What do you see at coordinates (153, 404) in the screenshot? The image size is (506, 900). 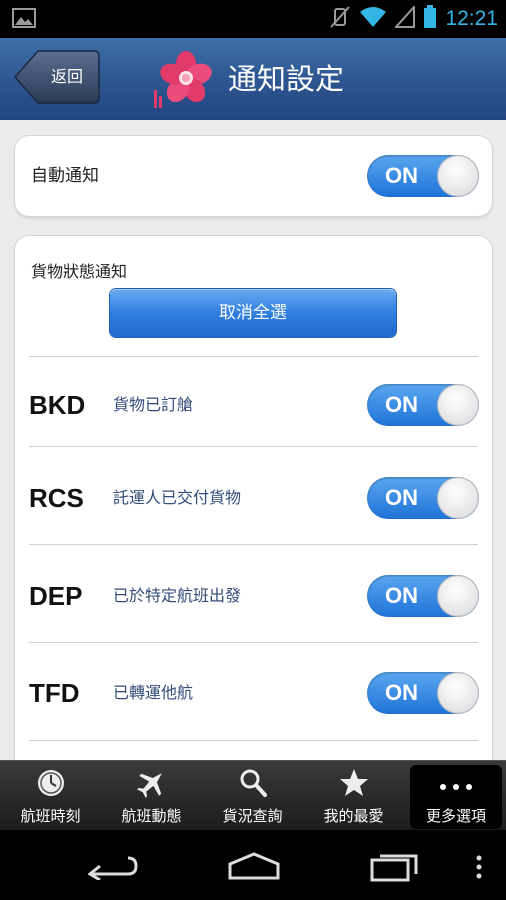 I see `status-description: 貨物已訂艙` at bounding box center [153, 404].